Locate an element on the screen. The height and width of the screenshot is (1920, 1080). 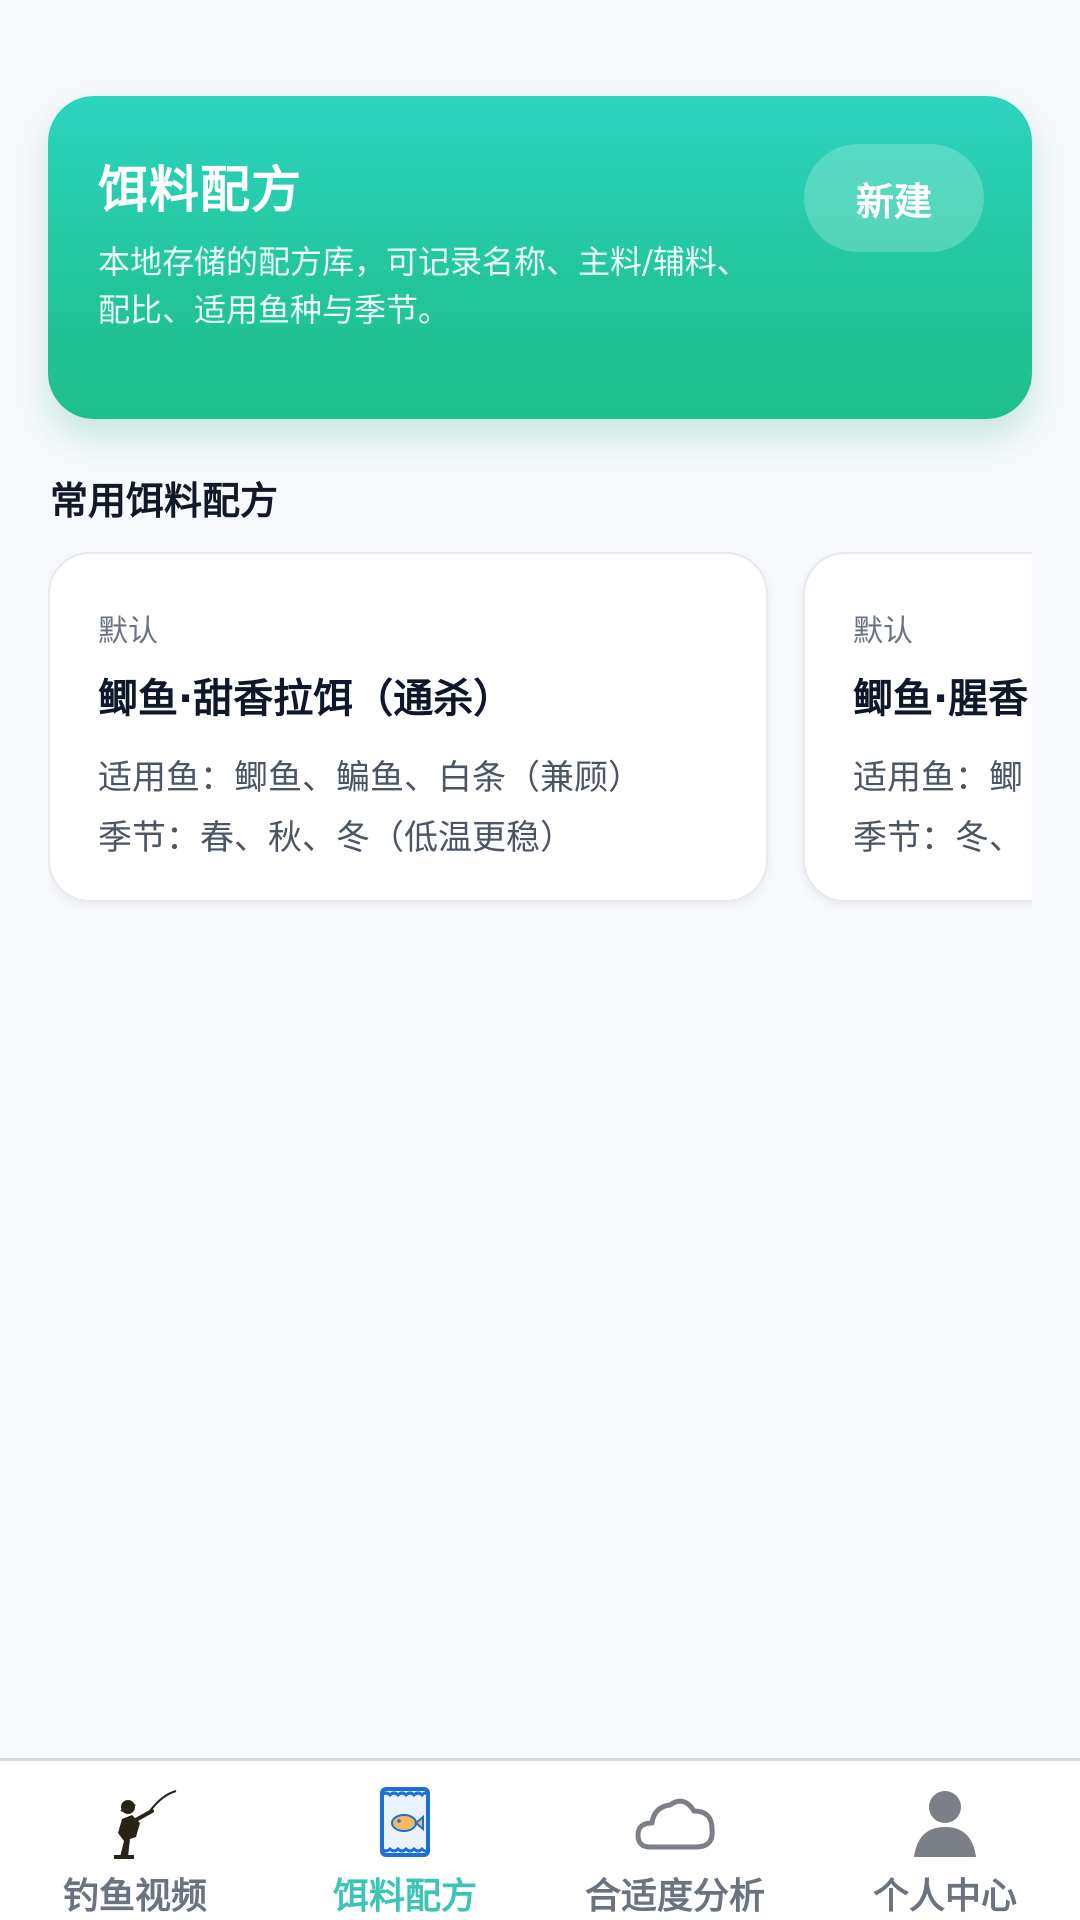
tab-label: 个人中心 is located at coordinates (944, 1896).